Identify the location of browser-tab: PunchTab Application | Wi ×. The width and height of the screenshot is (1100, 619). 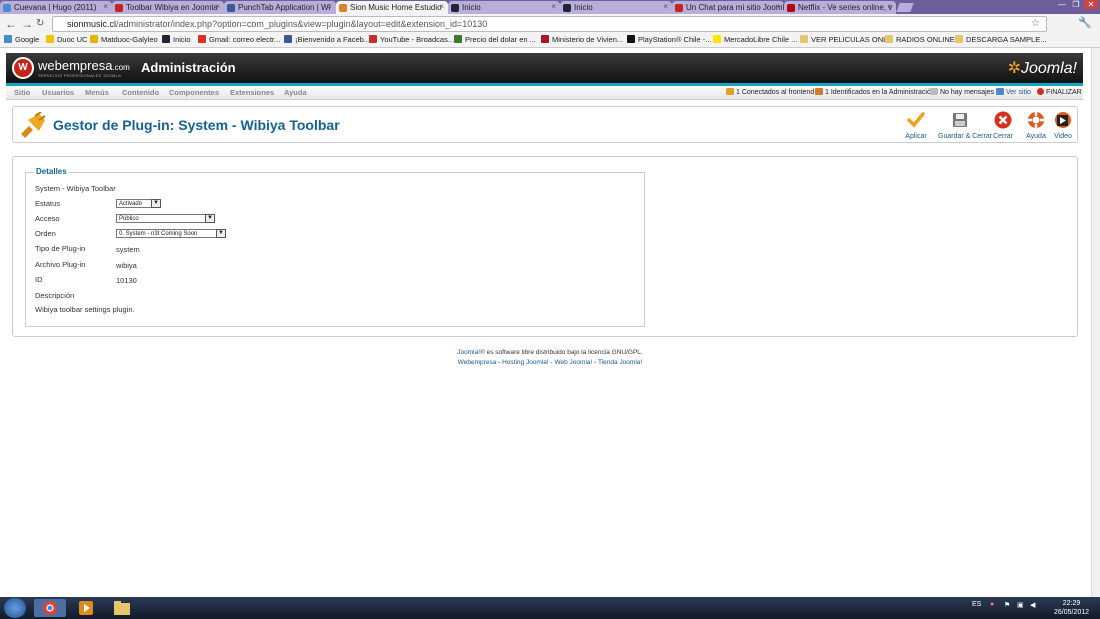
(280, 7).